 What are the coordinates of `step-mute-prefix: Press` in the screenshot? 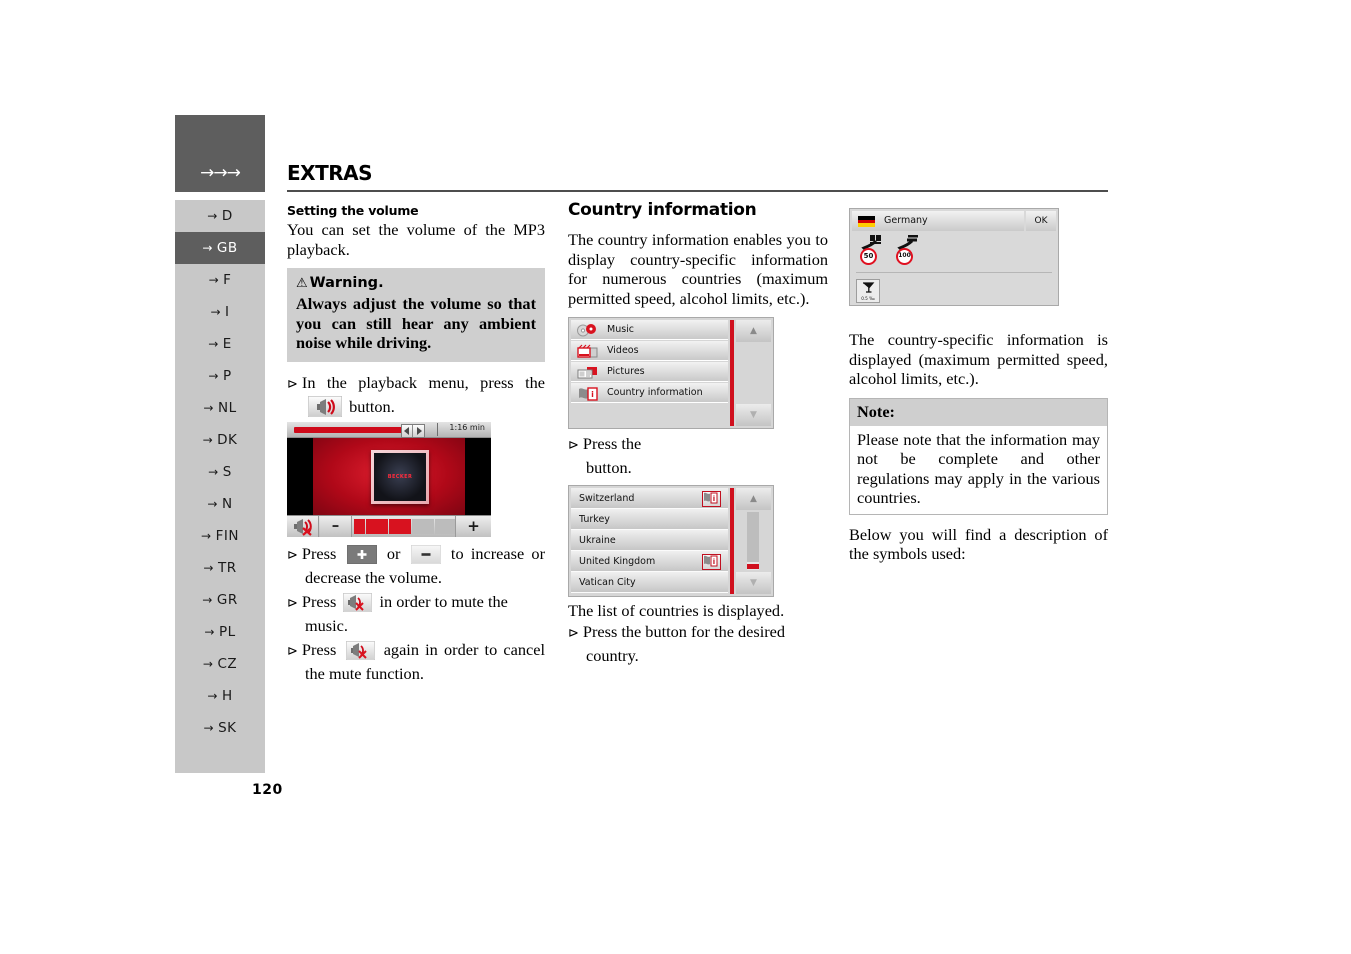 It's located at (319, 601).